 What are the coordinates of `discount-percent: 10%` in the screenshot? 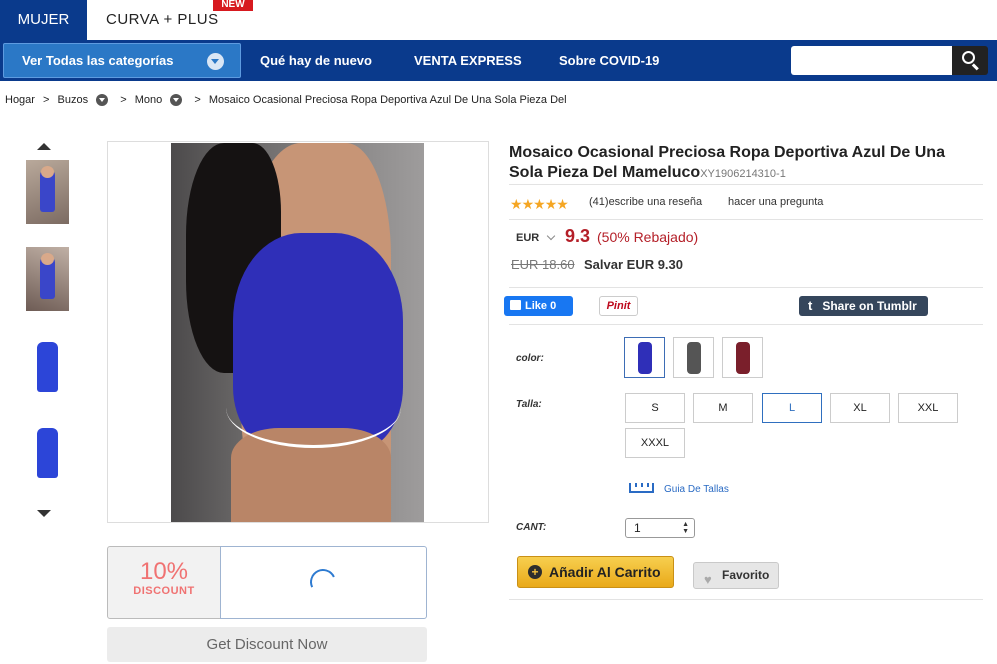 It's located at (164, 571).